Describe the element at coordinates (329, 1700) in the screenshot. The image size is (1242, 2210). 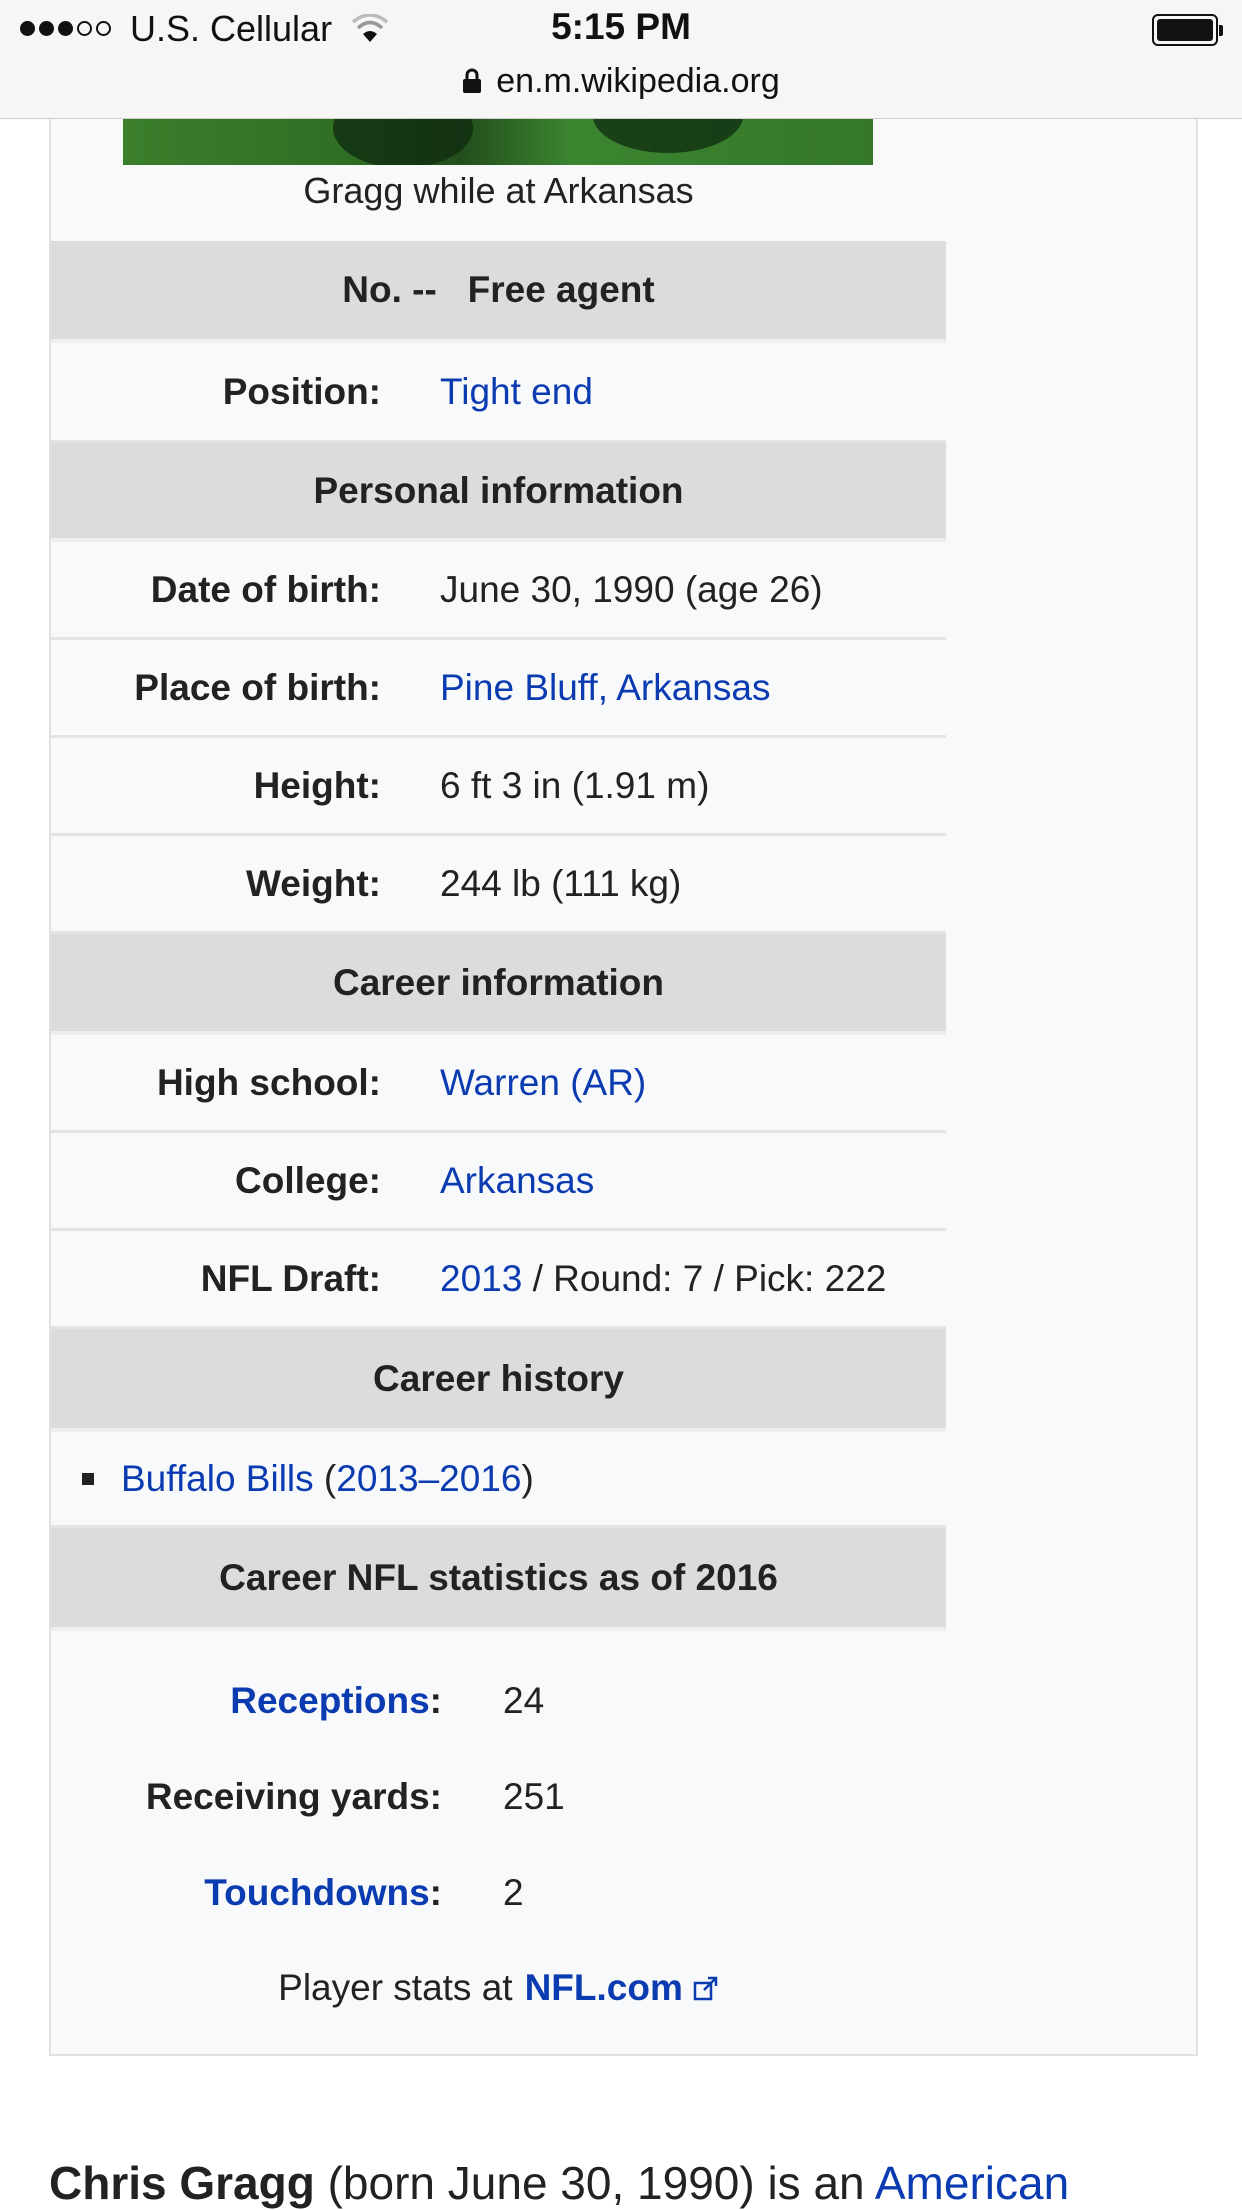
I see `receptions-link: Receptions` at that location.